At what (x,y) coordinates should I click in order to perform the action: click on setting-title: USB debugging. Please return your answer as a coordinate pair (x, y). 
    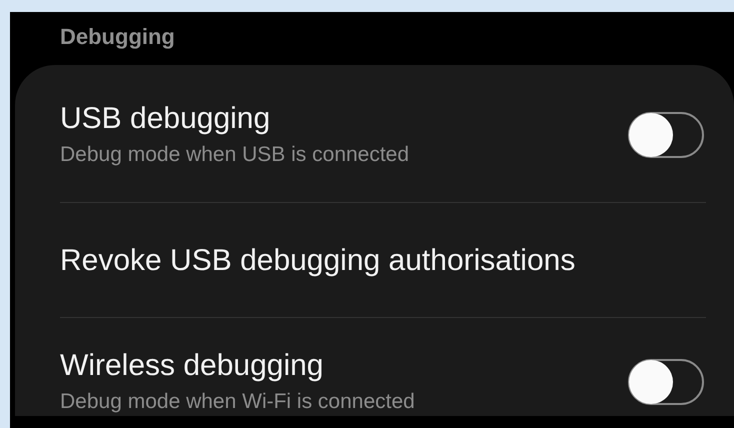
    Looking at the image, I should click on (166, 119).